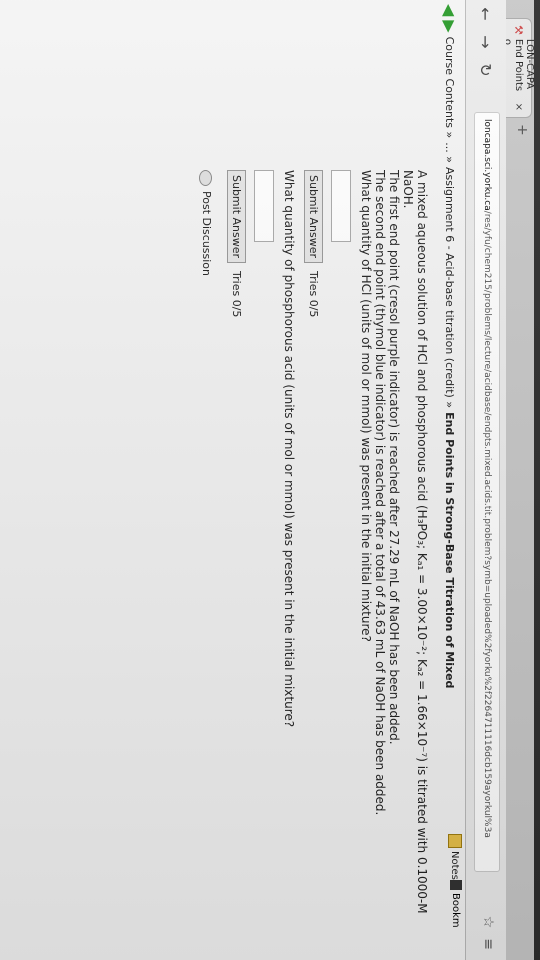  What do you see at coordinates (206, 555) in the screenshot?
I see `post-discussion-link: Post Discussion` at bounding box center [206, 555].